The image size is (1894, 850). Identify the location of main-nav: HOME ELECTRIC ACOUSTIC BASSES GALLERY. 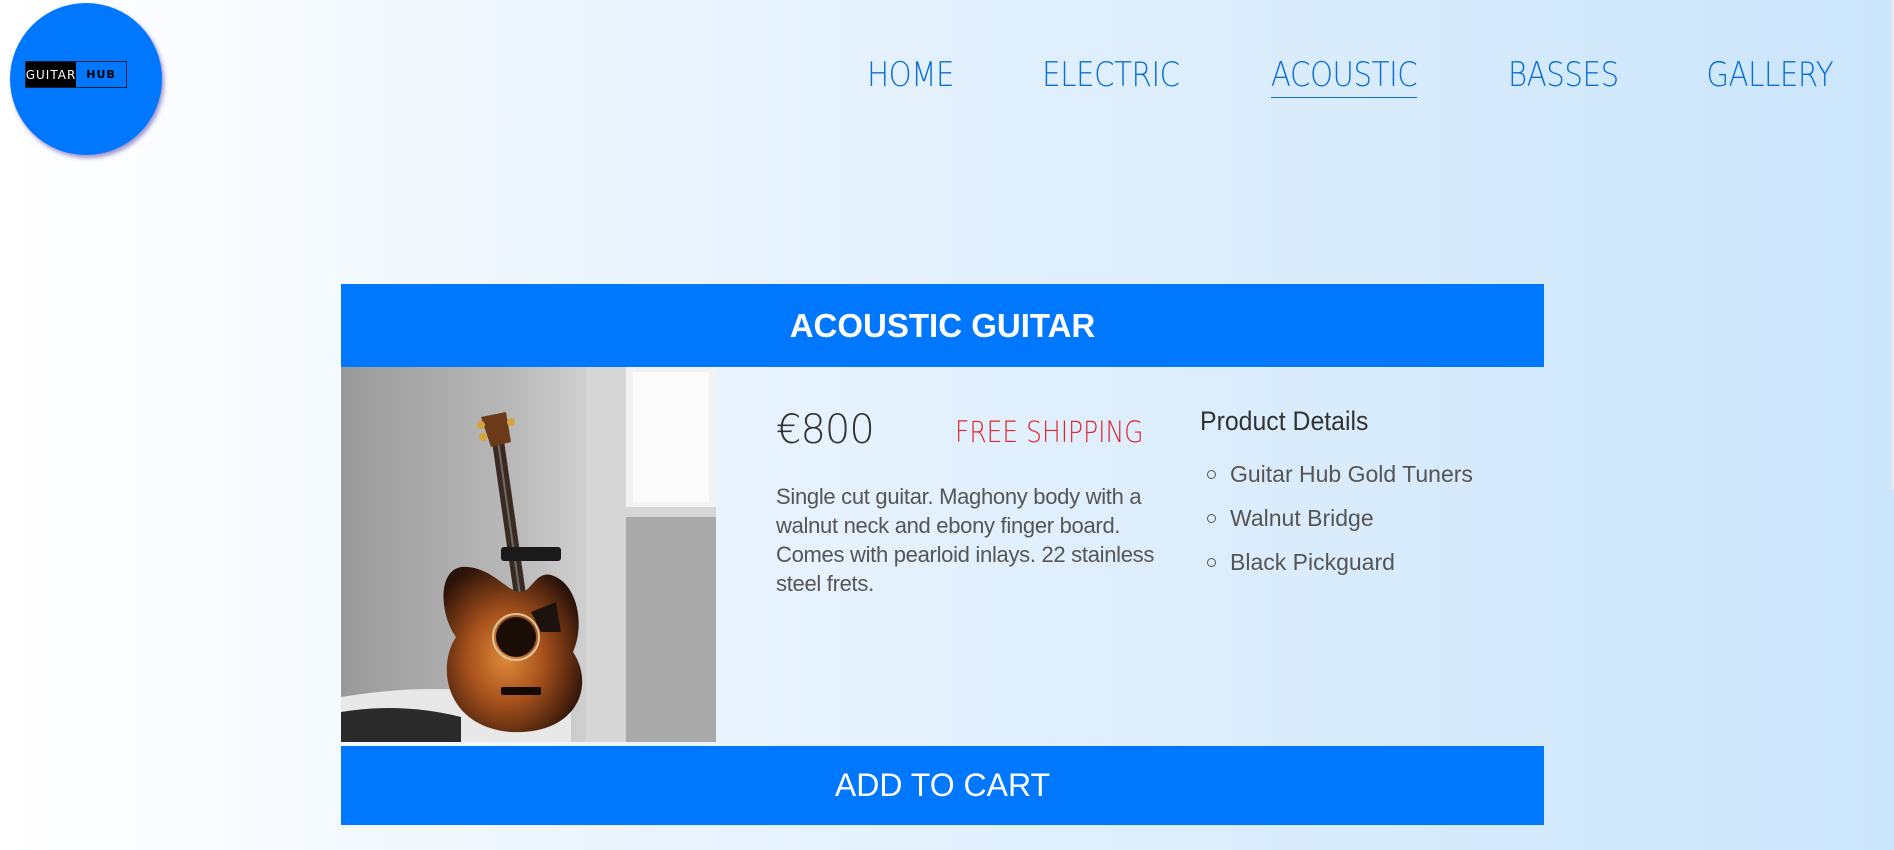
(1352, 77).